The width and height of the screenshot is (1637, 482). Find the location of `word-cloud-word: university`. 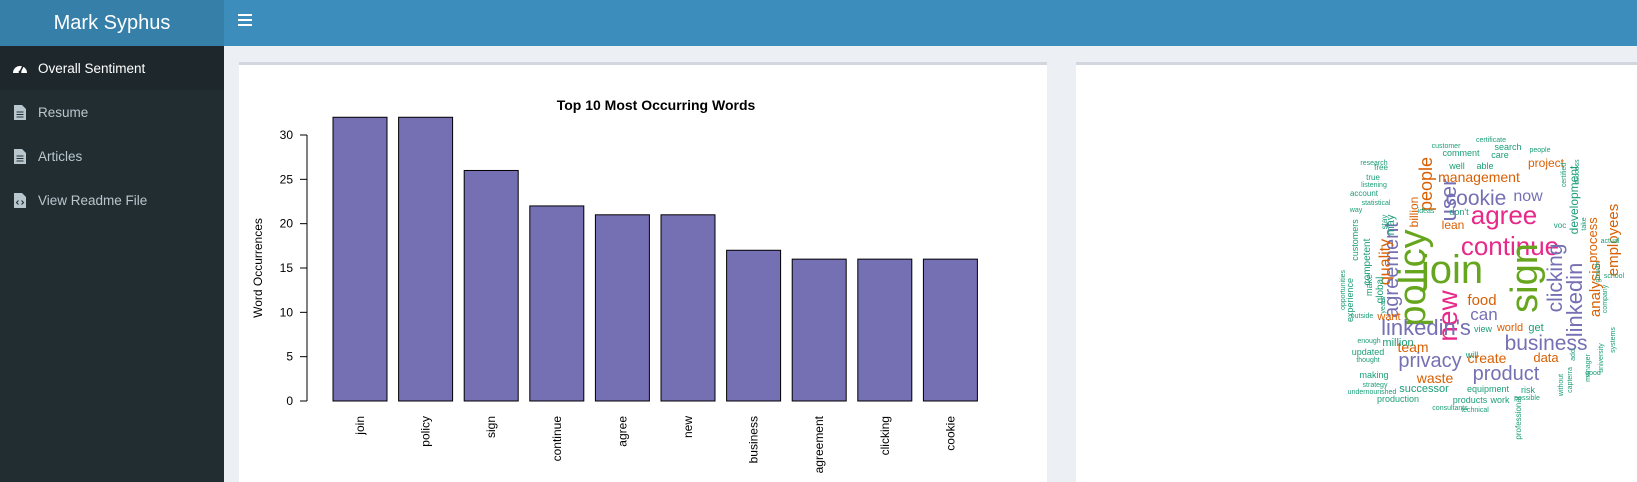

word-cloud-word: university is located at coordinates (1601, 358).